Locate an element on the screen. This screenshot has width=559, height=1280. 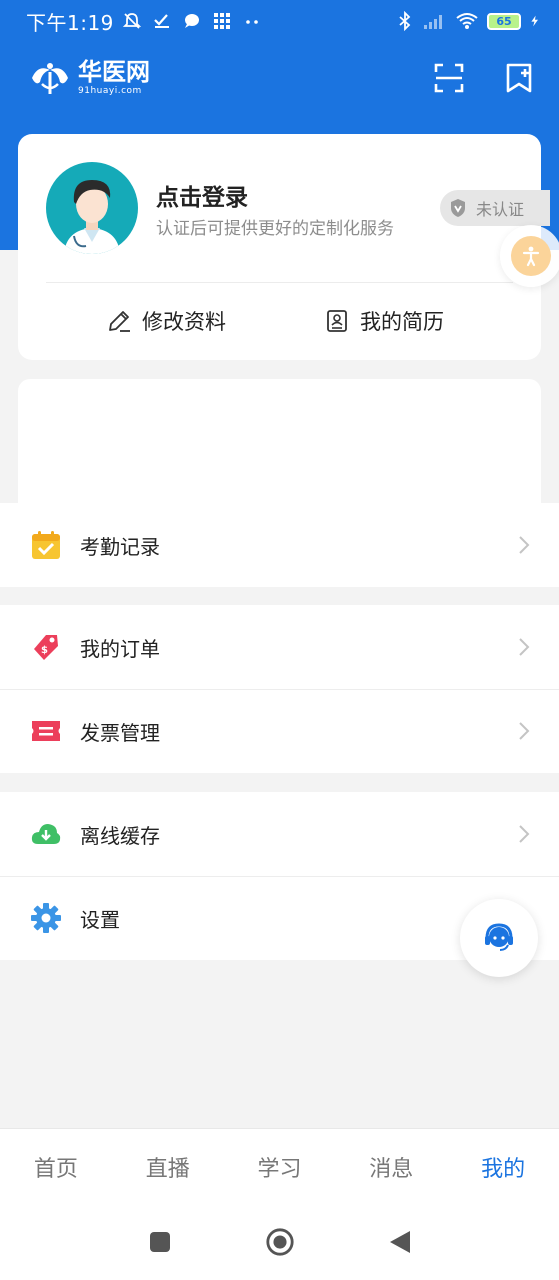
doctor-avatar-icon is located at coordinates (92, 217).